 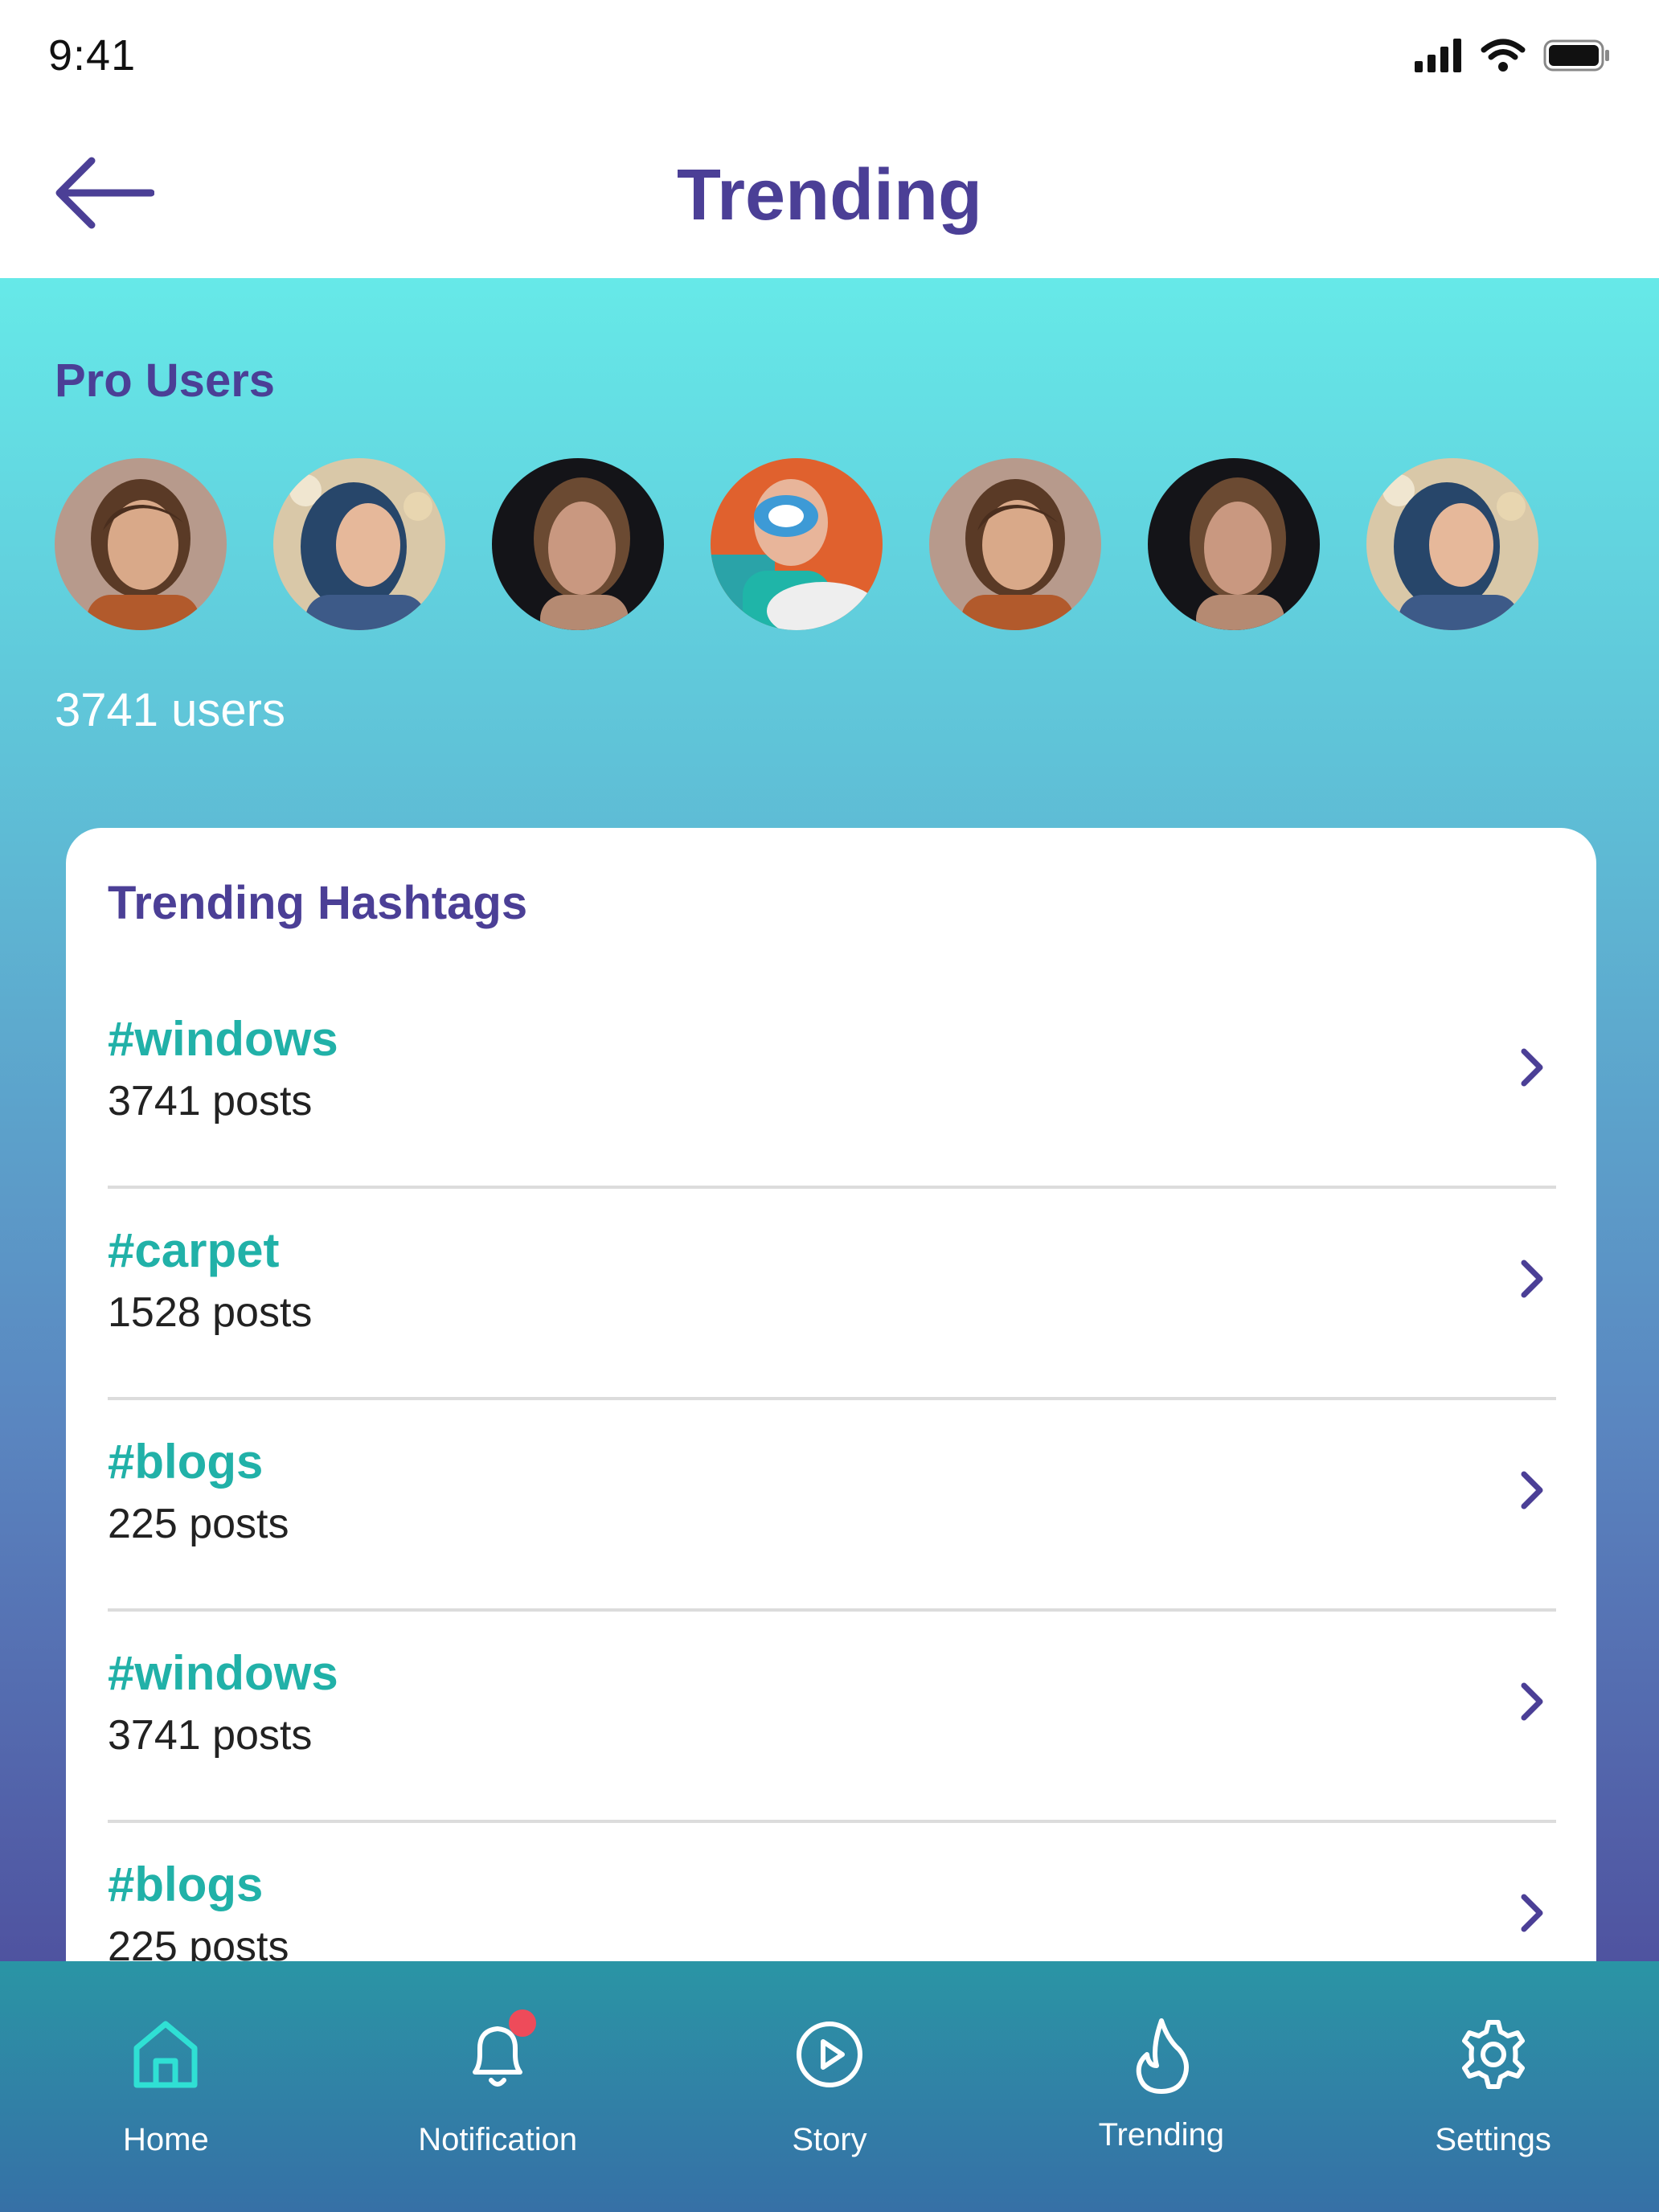 I want to click on nav-item-settings: Settings, so click(x=1493, y=2086).